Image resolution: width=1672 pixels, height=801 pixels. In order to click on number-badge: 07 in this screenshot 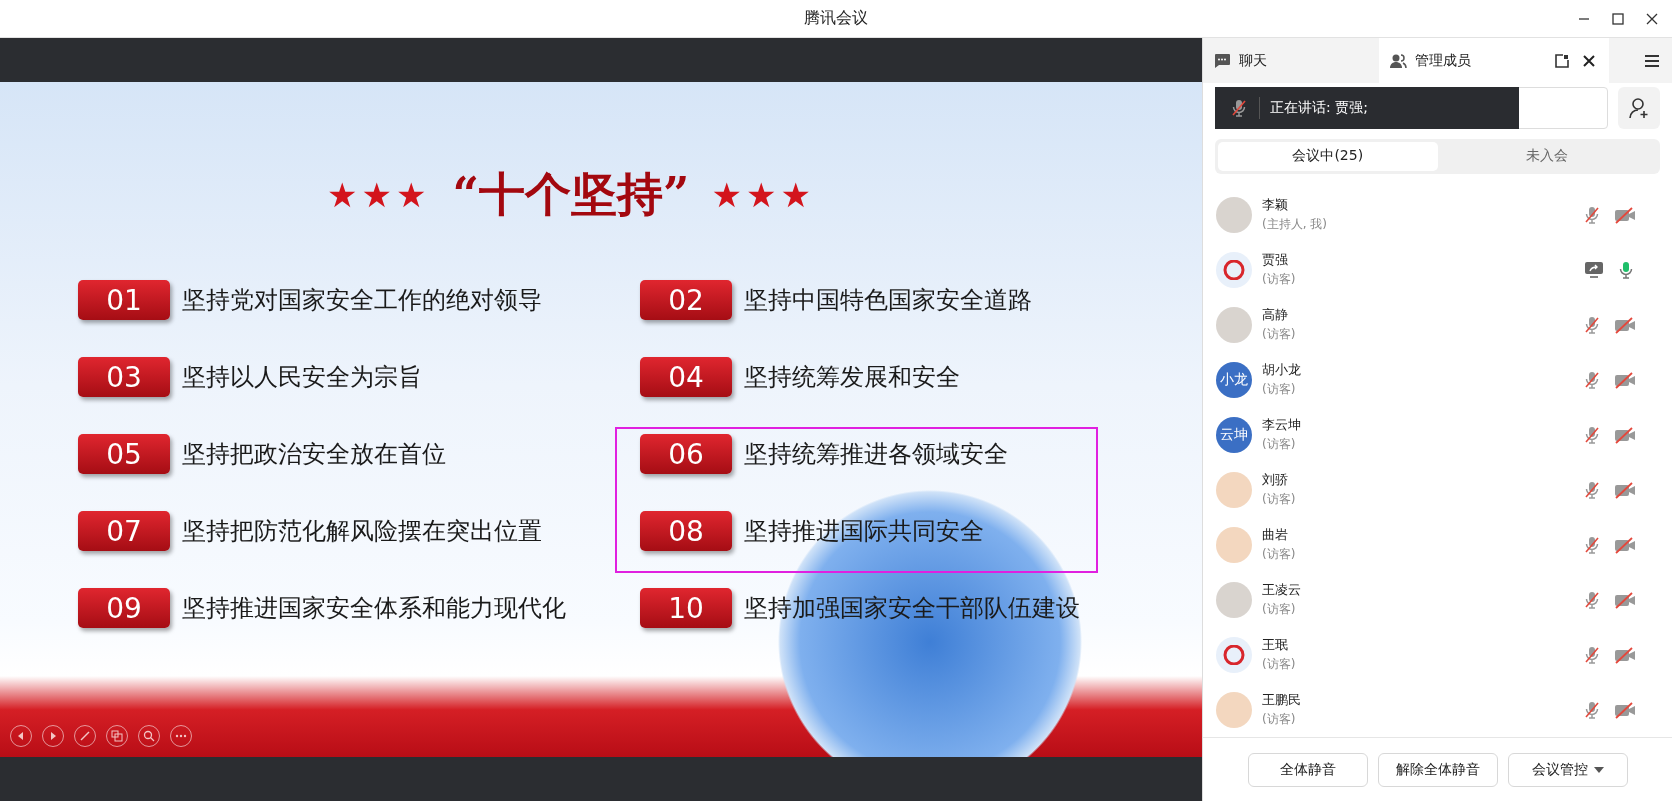, I will do `click(124, 531)`.